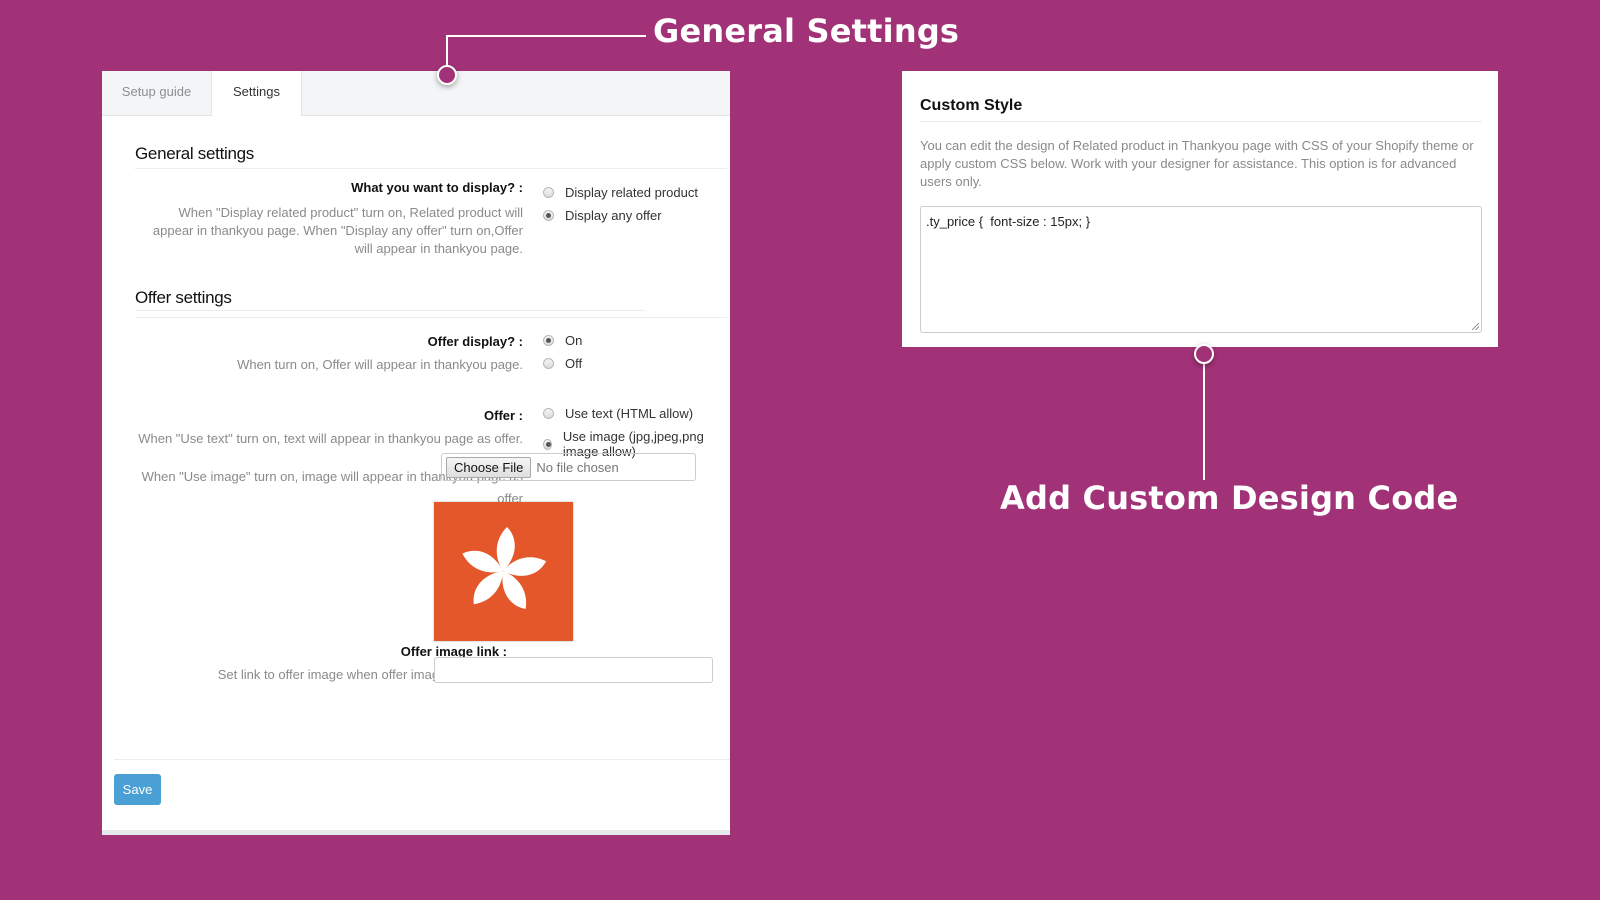 This screenshot has height=900, width=1600. Describe the element at coordinates (573, 670) in the screenshot. I see `offer-image-link-input` at that location.